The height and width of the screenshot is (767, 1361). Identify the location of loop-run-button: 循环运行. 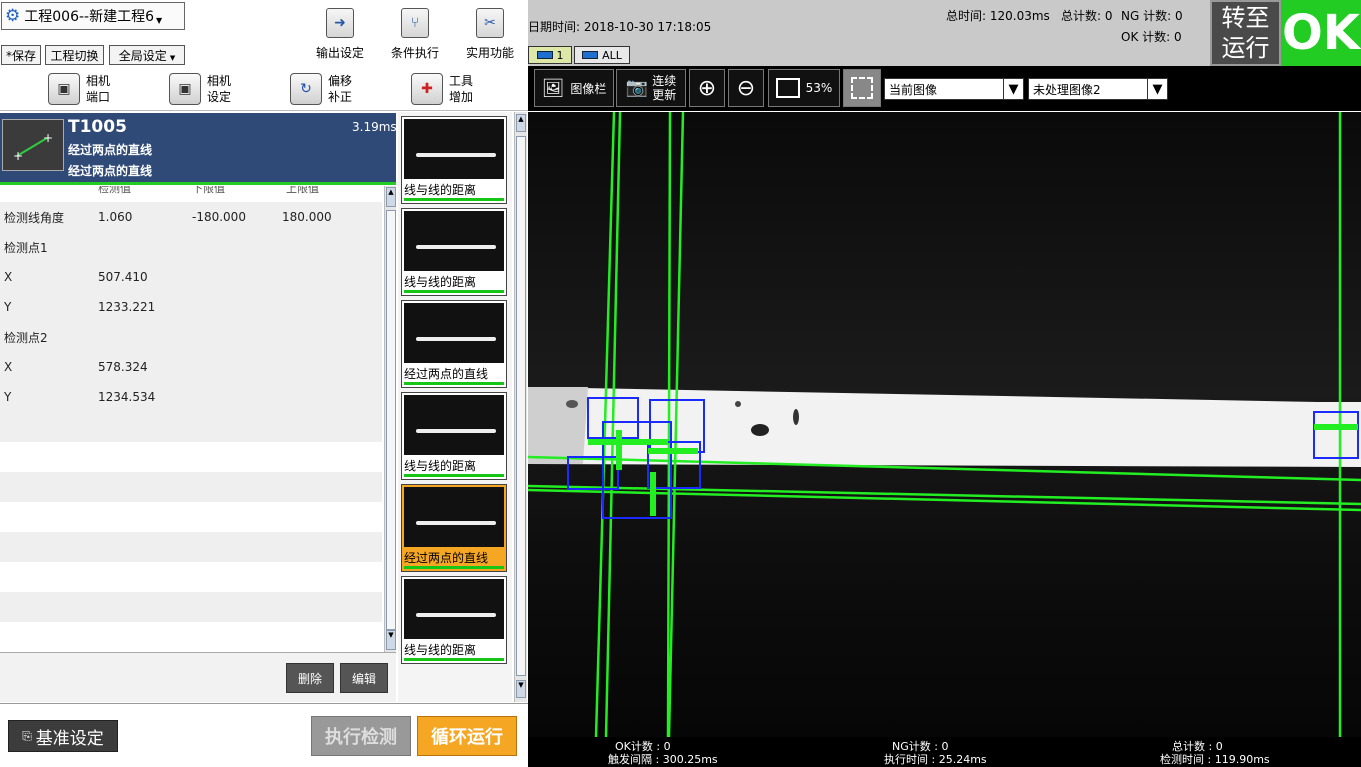
(467, 736).